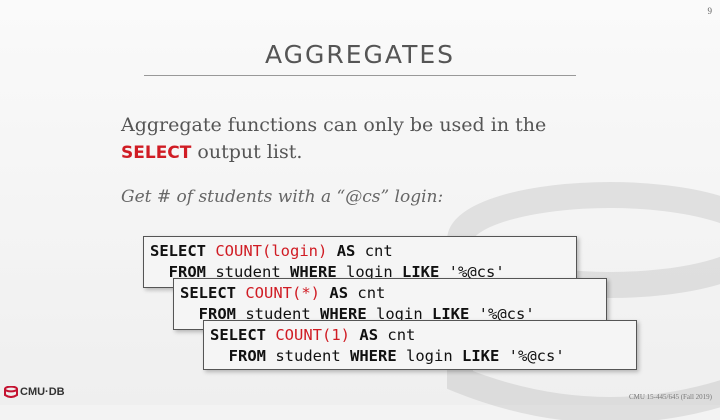 Image resolution: width=720 pixels, height=420 pixels. I want to click on query-line-1: SELECT COUNT(login) AS cnt, so click(360, 251).